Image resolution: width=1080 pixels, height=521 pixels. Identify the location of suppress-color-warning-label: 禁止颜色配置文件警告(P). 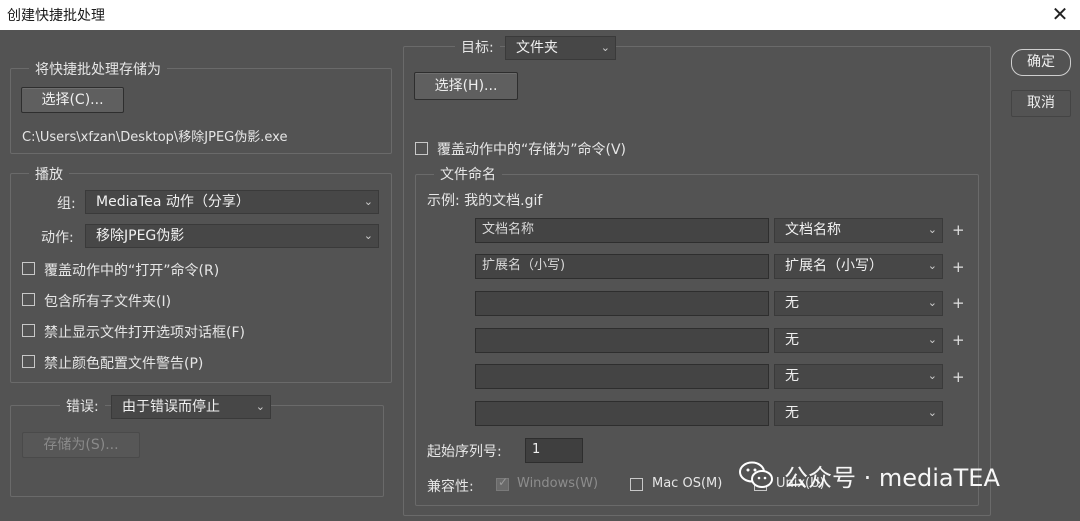
(124, 364).